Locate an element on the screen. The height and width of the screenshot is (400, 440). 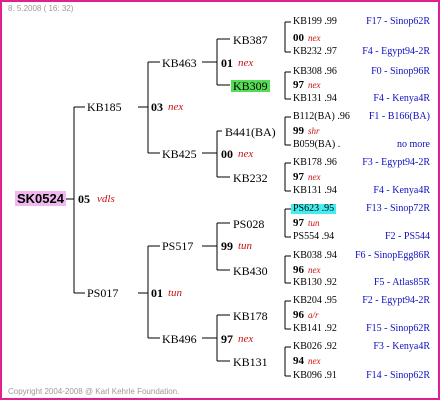
gen3-kb309-id: KB309 is located at coordinates (250, 86).